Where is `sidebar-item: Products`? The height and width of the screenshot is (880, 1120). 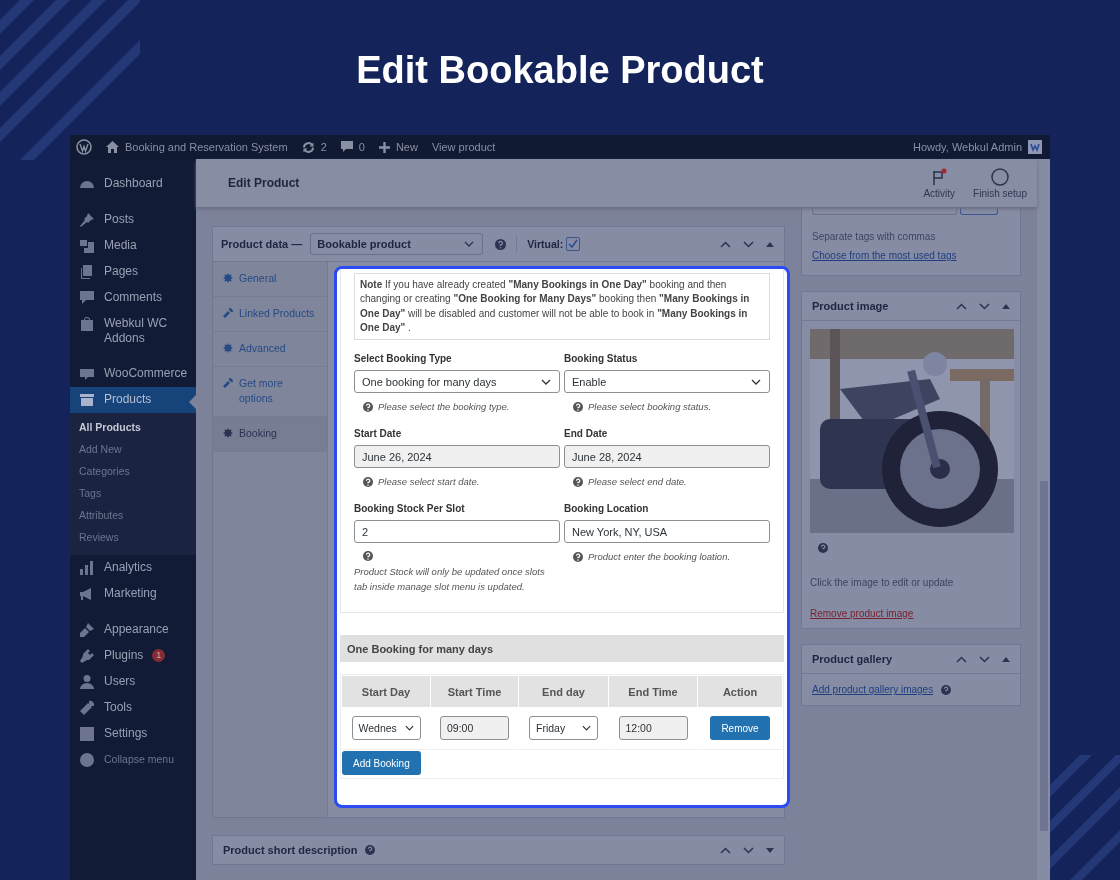 sidebar-item: Products is located at coordinates (133, 400).